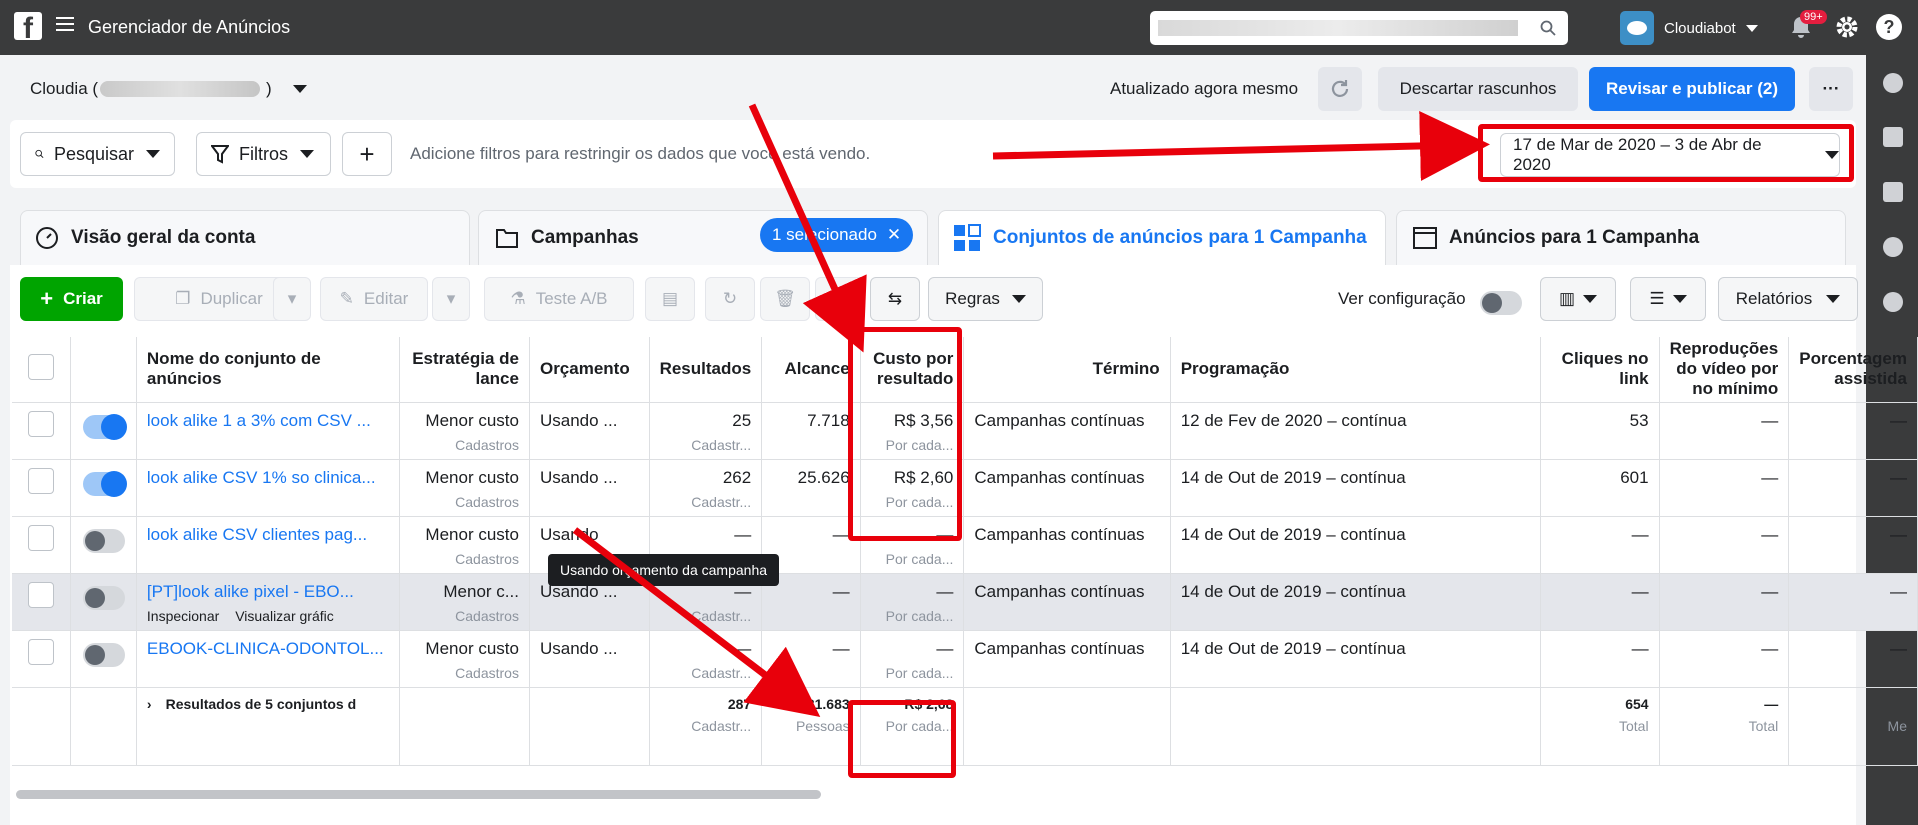 This screenshot has width=1918, height=825. I want to click on discard-drafts-button: Descartar rascunhos, so click(1478, 89).